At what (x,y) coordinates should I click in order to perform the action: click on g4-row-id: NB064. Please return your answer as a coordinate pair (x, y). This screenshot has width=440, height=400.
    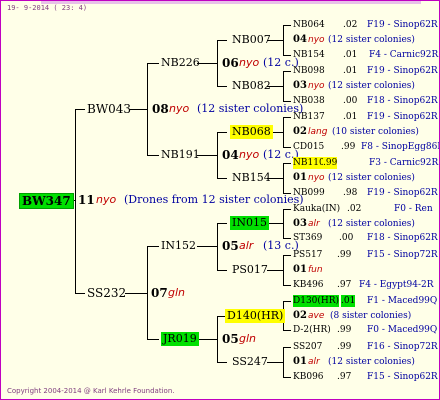
    Looking at the image, I should click on (309, 25).